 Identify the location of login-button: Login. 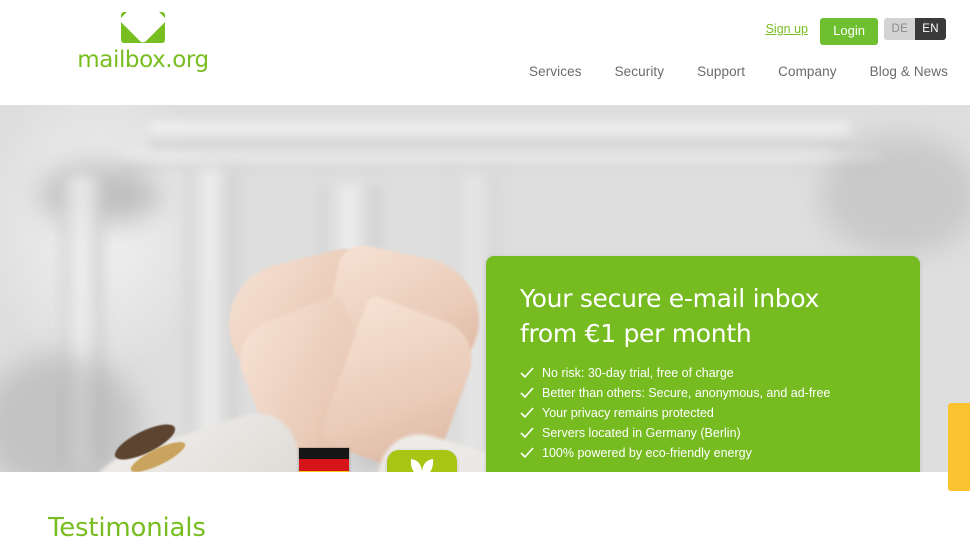
(849, 31).